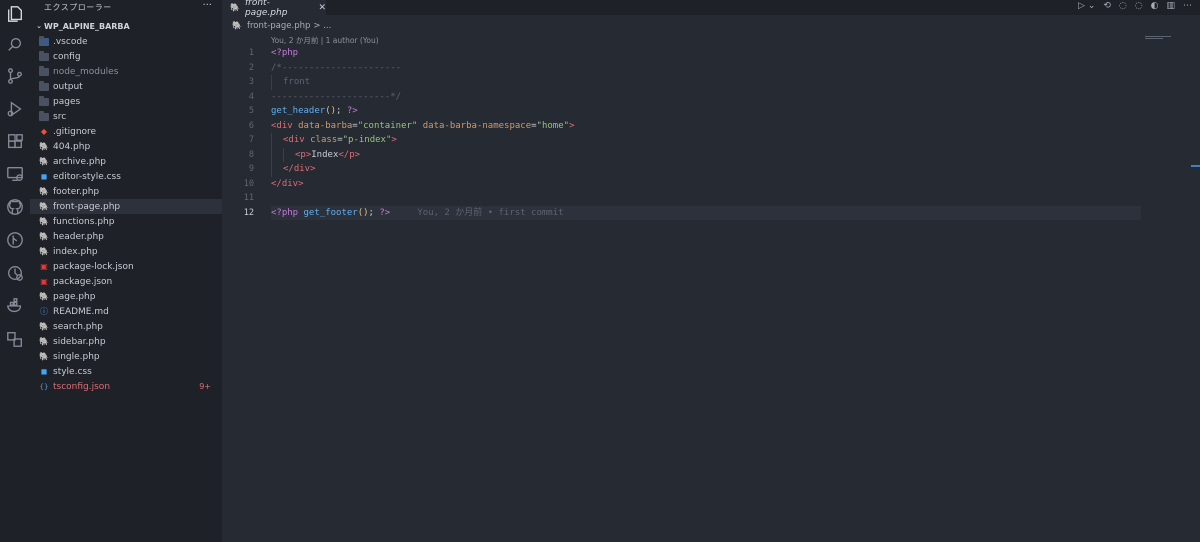  I want to click on code-line: ----------------------*/, so click(336, 96).